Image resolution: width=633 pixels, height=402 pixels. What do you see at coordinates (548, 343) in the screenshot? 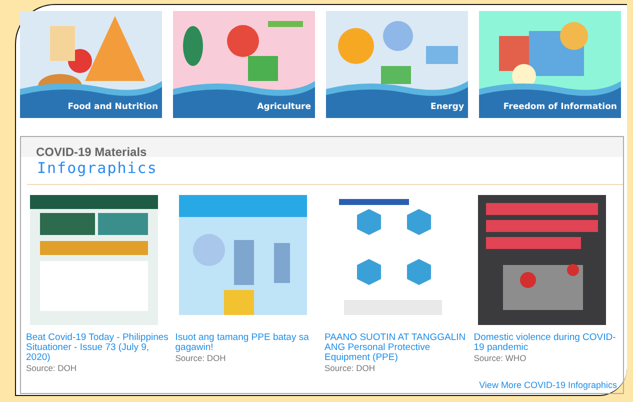
I see `infographic-link: Domestic violence during COVID-19 pandemic` at bounding box center [548, 343].